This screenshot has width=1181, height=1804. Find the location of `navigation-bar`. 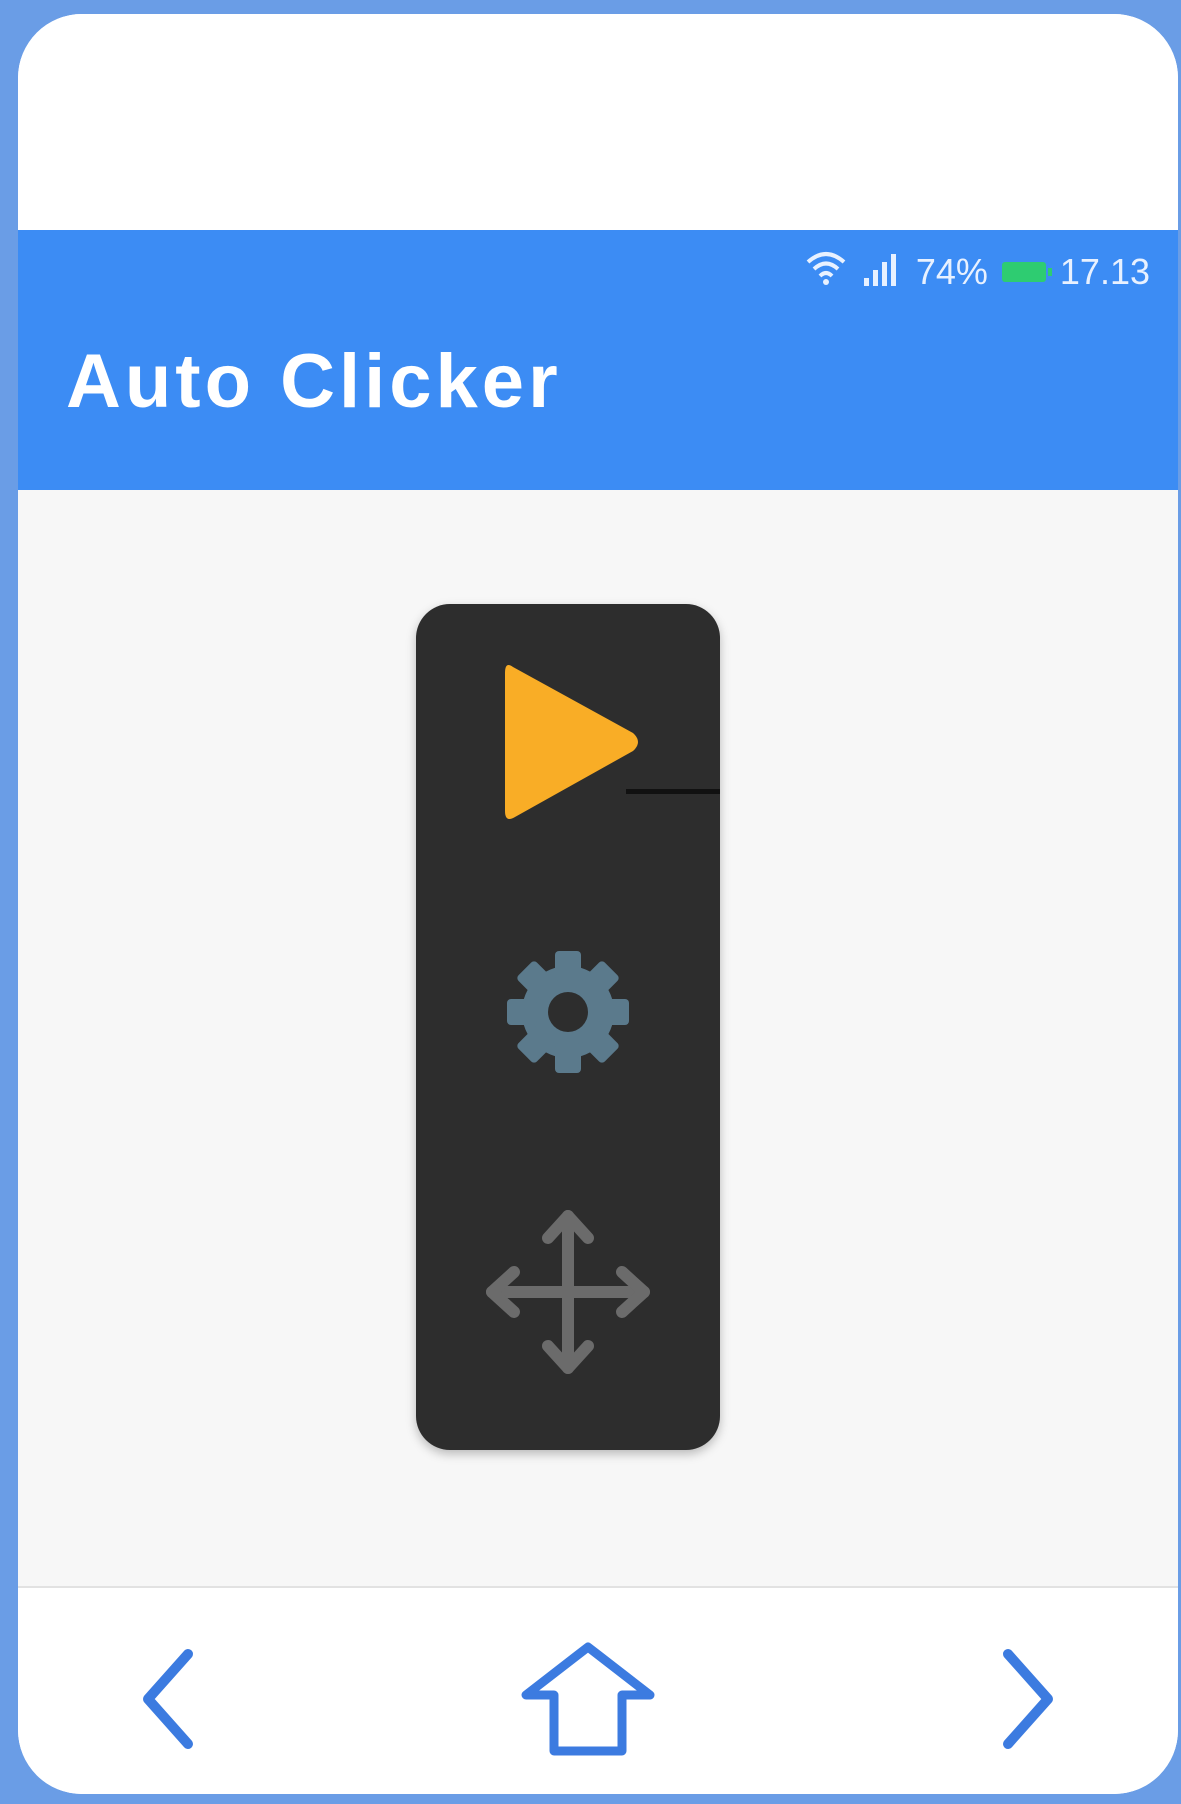

navigation-bar is located at coordinates (598, 1690).